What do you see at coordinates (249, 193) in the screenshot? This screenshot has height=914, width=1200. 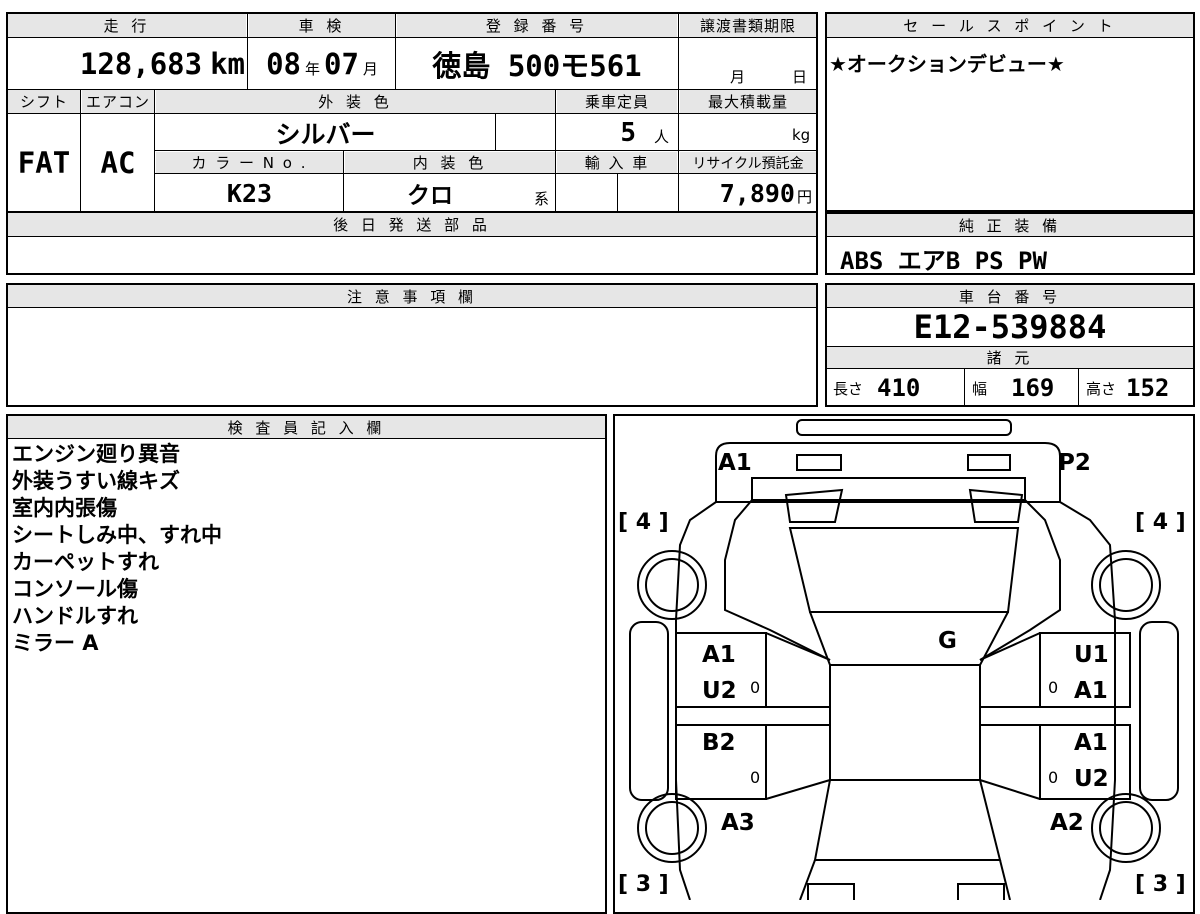 I see `color-no-value: K23` at bounding box center [249, 193].